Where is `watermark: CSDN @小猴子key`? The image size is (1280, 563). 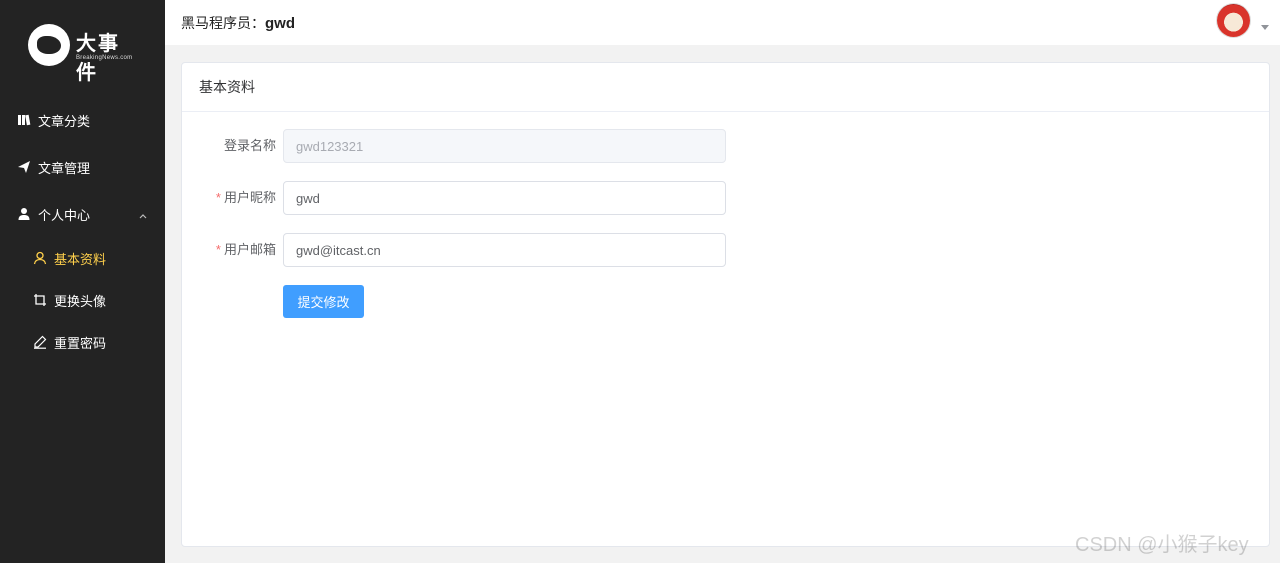 watermark: CSDN @小猴子key is located at coordinates (1162, 545).